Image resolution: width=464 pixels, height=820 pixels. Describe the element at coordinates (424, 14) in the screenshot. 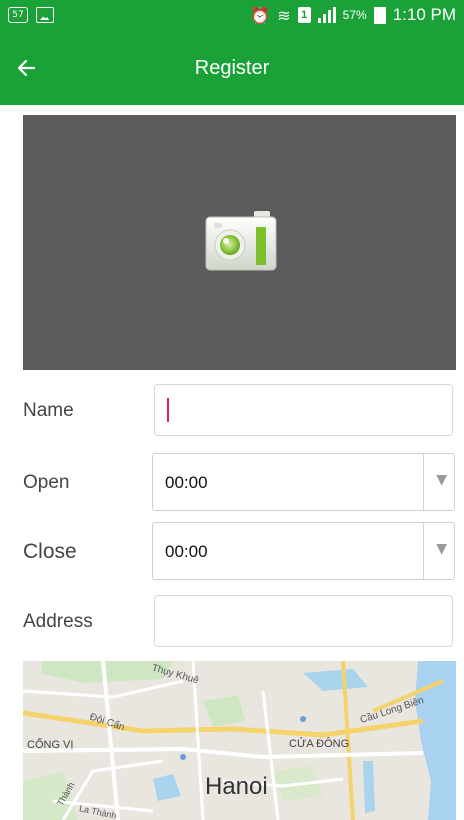

I see `status-time: 1:10 PM` at that location.